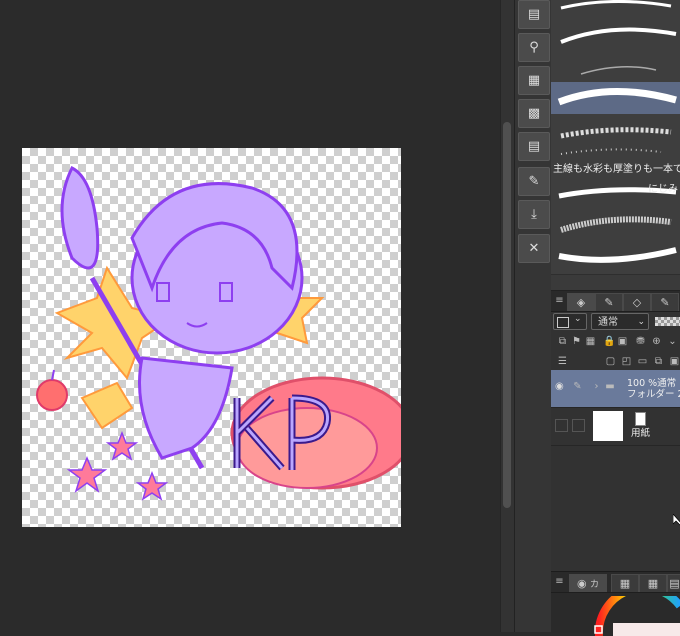 This screenshot has width=680, height=636. Describe the element at coordinates (641, 433) in the screenshot. I see `layer-paper-name: 用紙` at that location.